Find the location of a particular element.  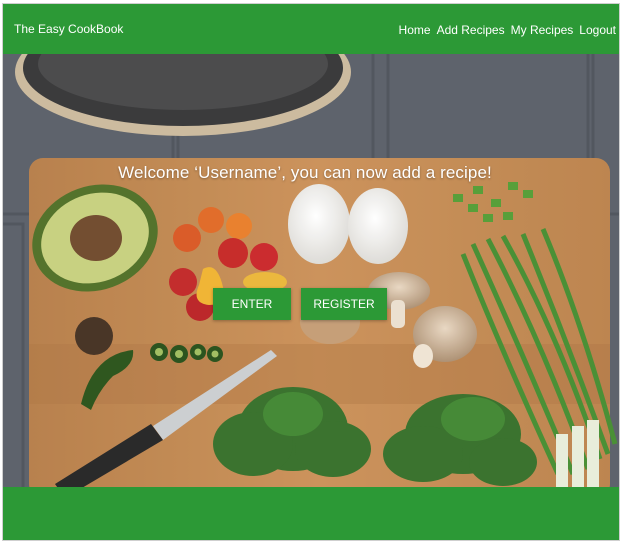

nav-link-home: Home is located at coordinates (415, 30).